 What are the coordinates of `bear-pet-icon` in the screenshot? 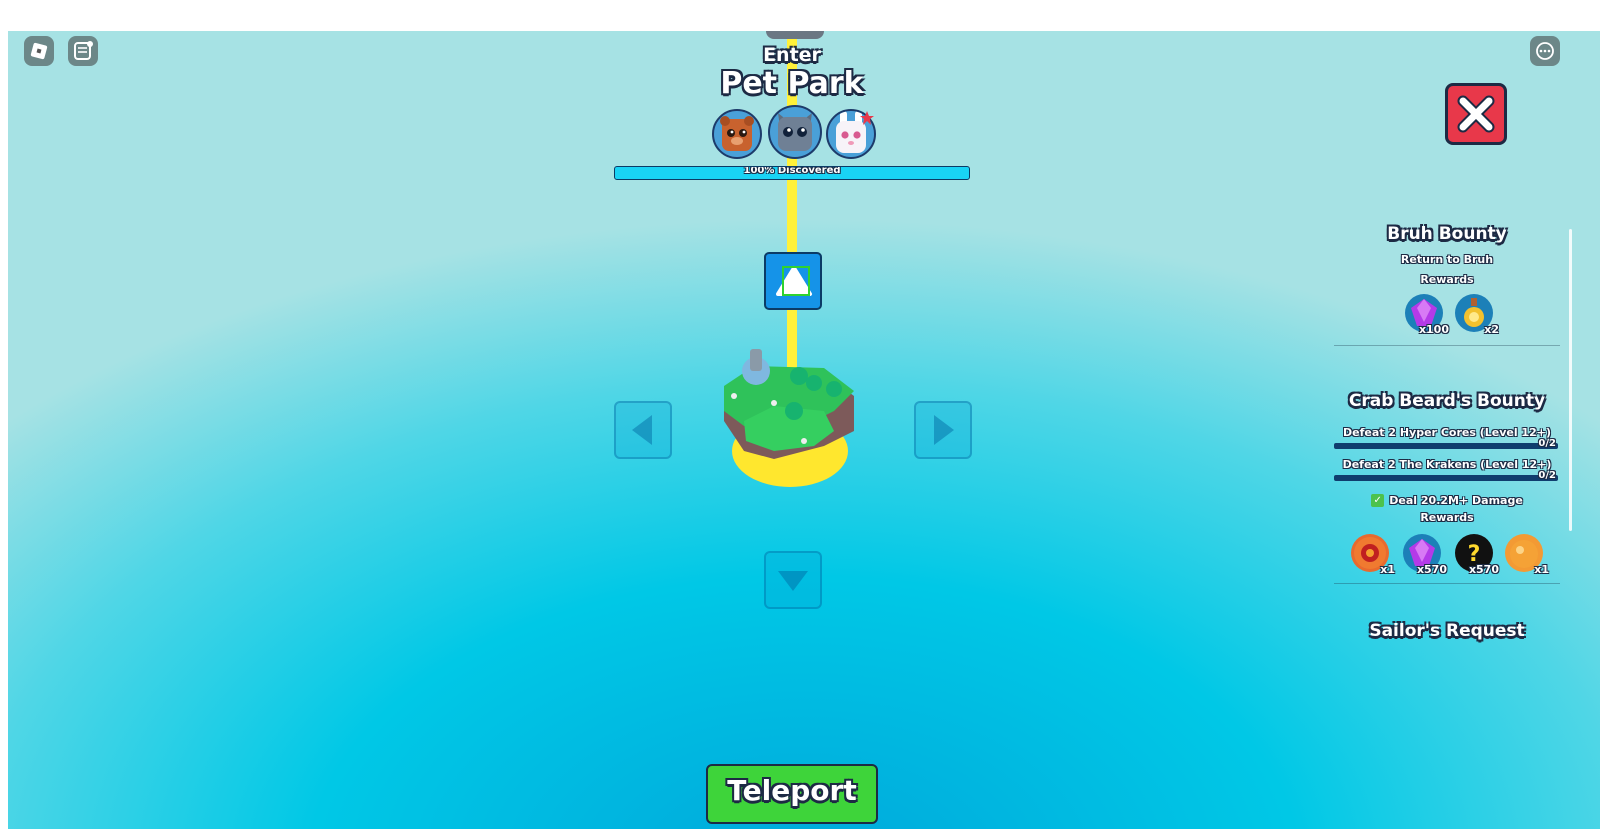 It's located at (737, 134).